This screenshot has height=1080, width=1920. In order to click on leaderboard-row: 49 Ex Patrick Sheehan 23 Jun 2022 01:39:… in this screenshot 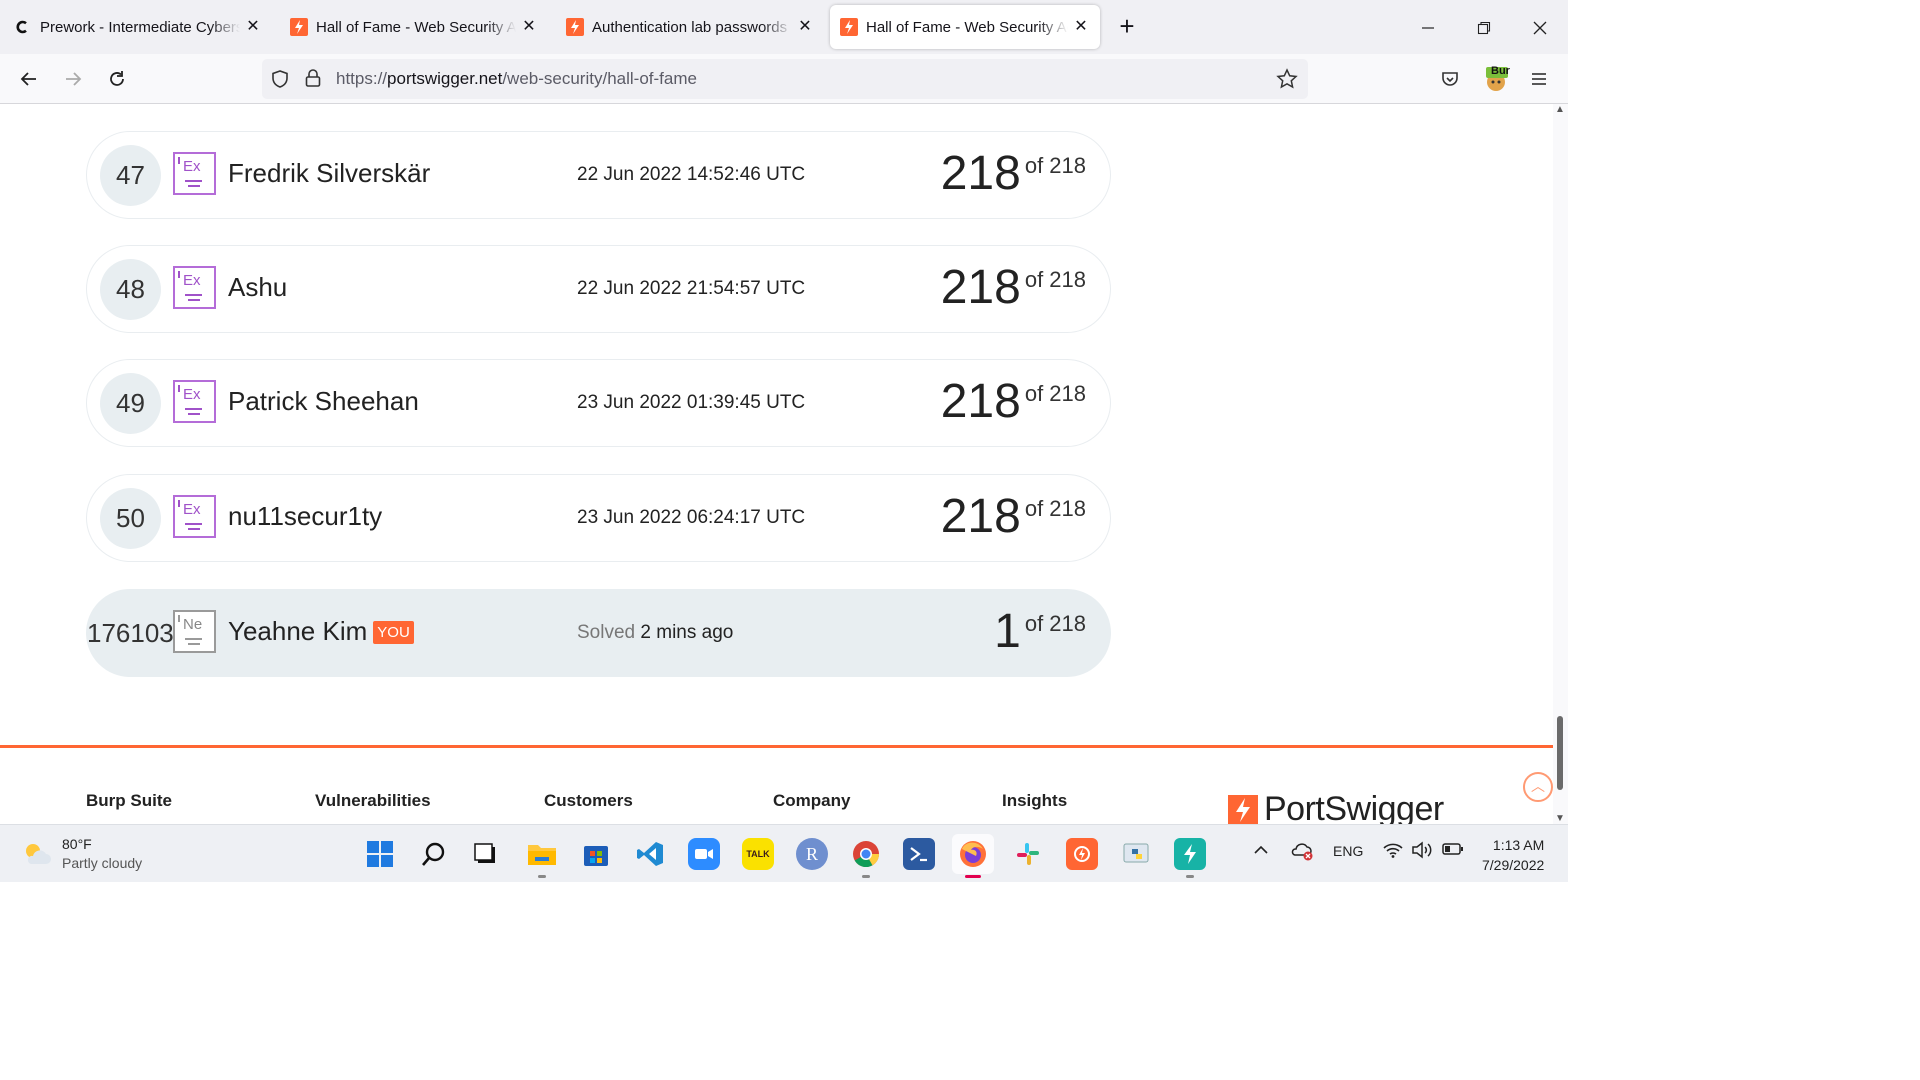, I will do `click(598, 403)`.